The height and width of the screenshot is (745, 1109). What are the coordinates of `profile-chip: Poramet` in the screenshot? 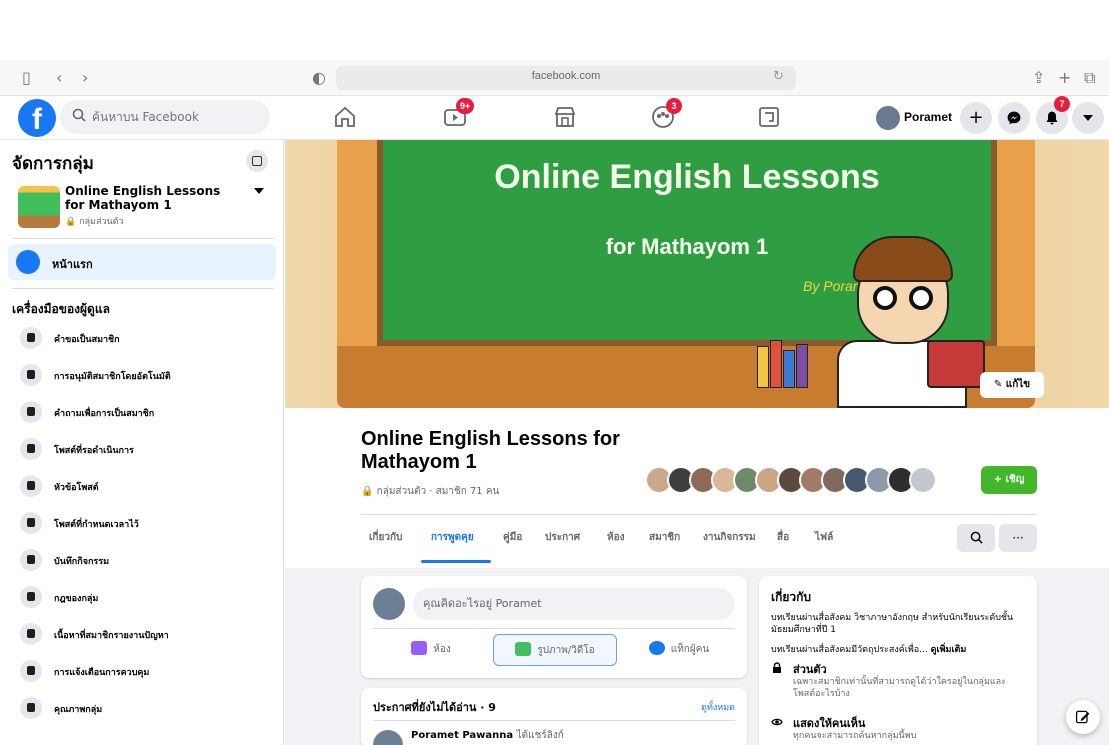 It's located at (912, 118).